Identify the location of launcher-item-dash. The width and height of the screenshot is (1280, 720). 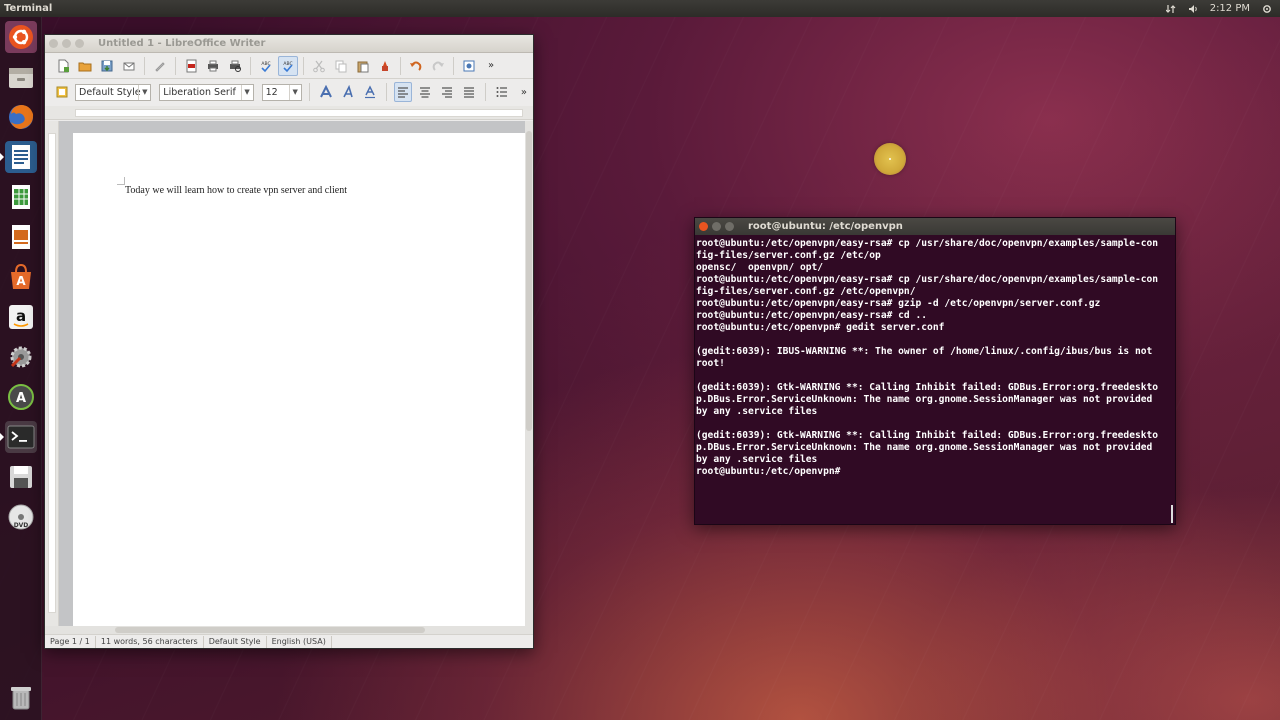
(21, 37).